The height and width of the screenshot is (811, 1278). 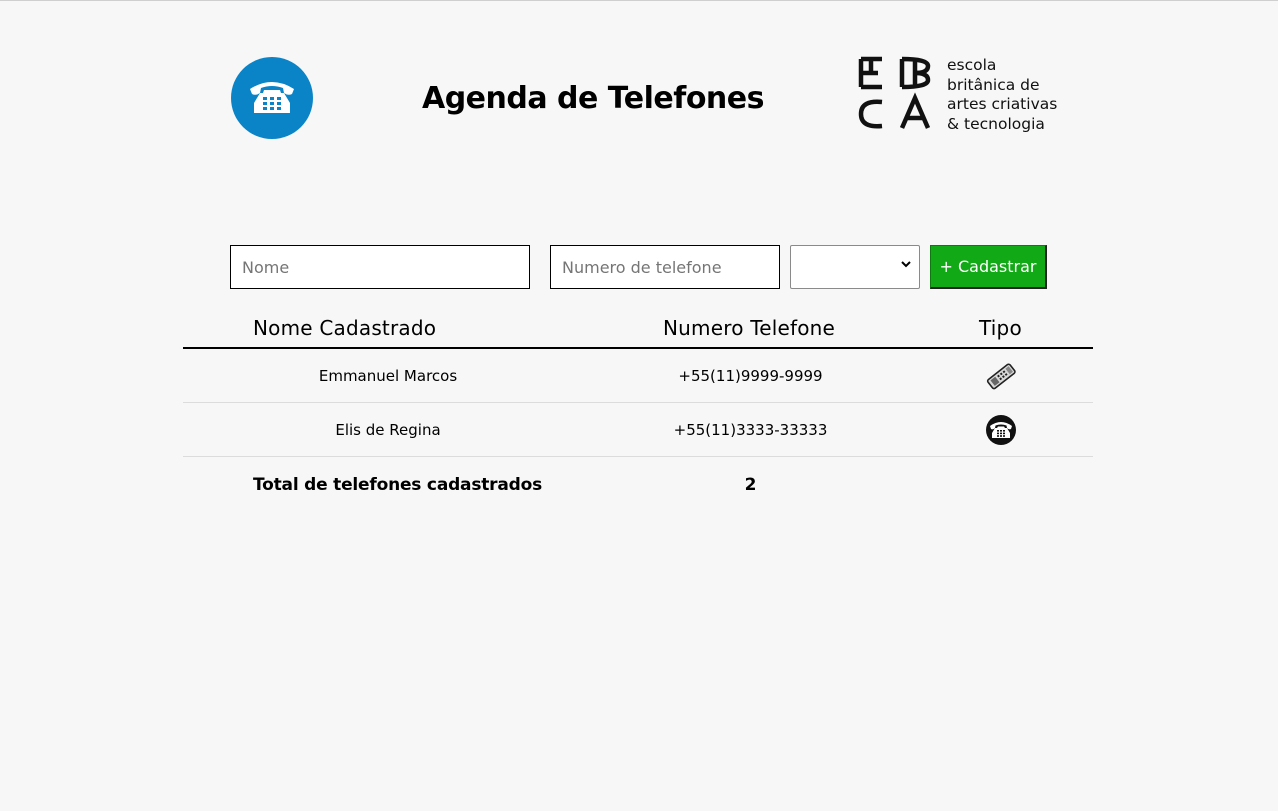 I want to click on contact-name: Emmanuel Marcos, so click(x=388, y=376).